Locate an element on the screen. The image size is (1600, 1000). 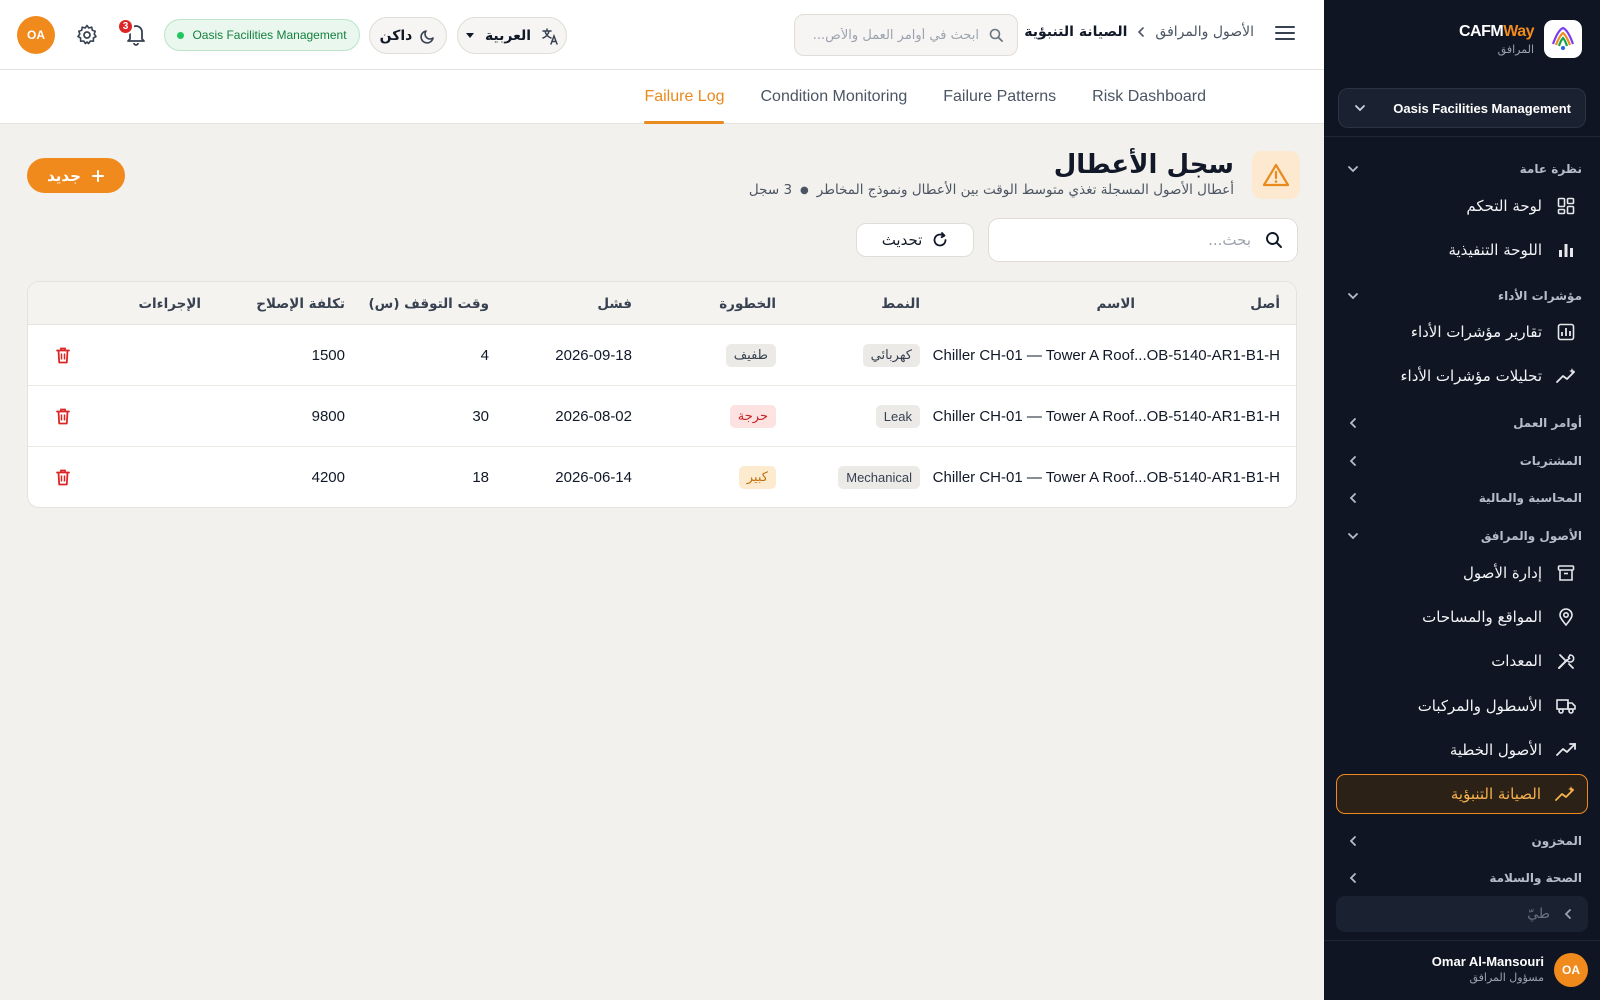
table-search is located at coordinates (1143, 240).